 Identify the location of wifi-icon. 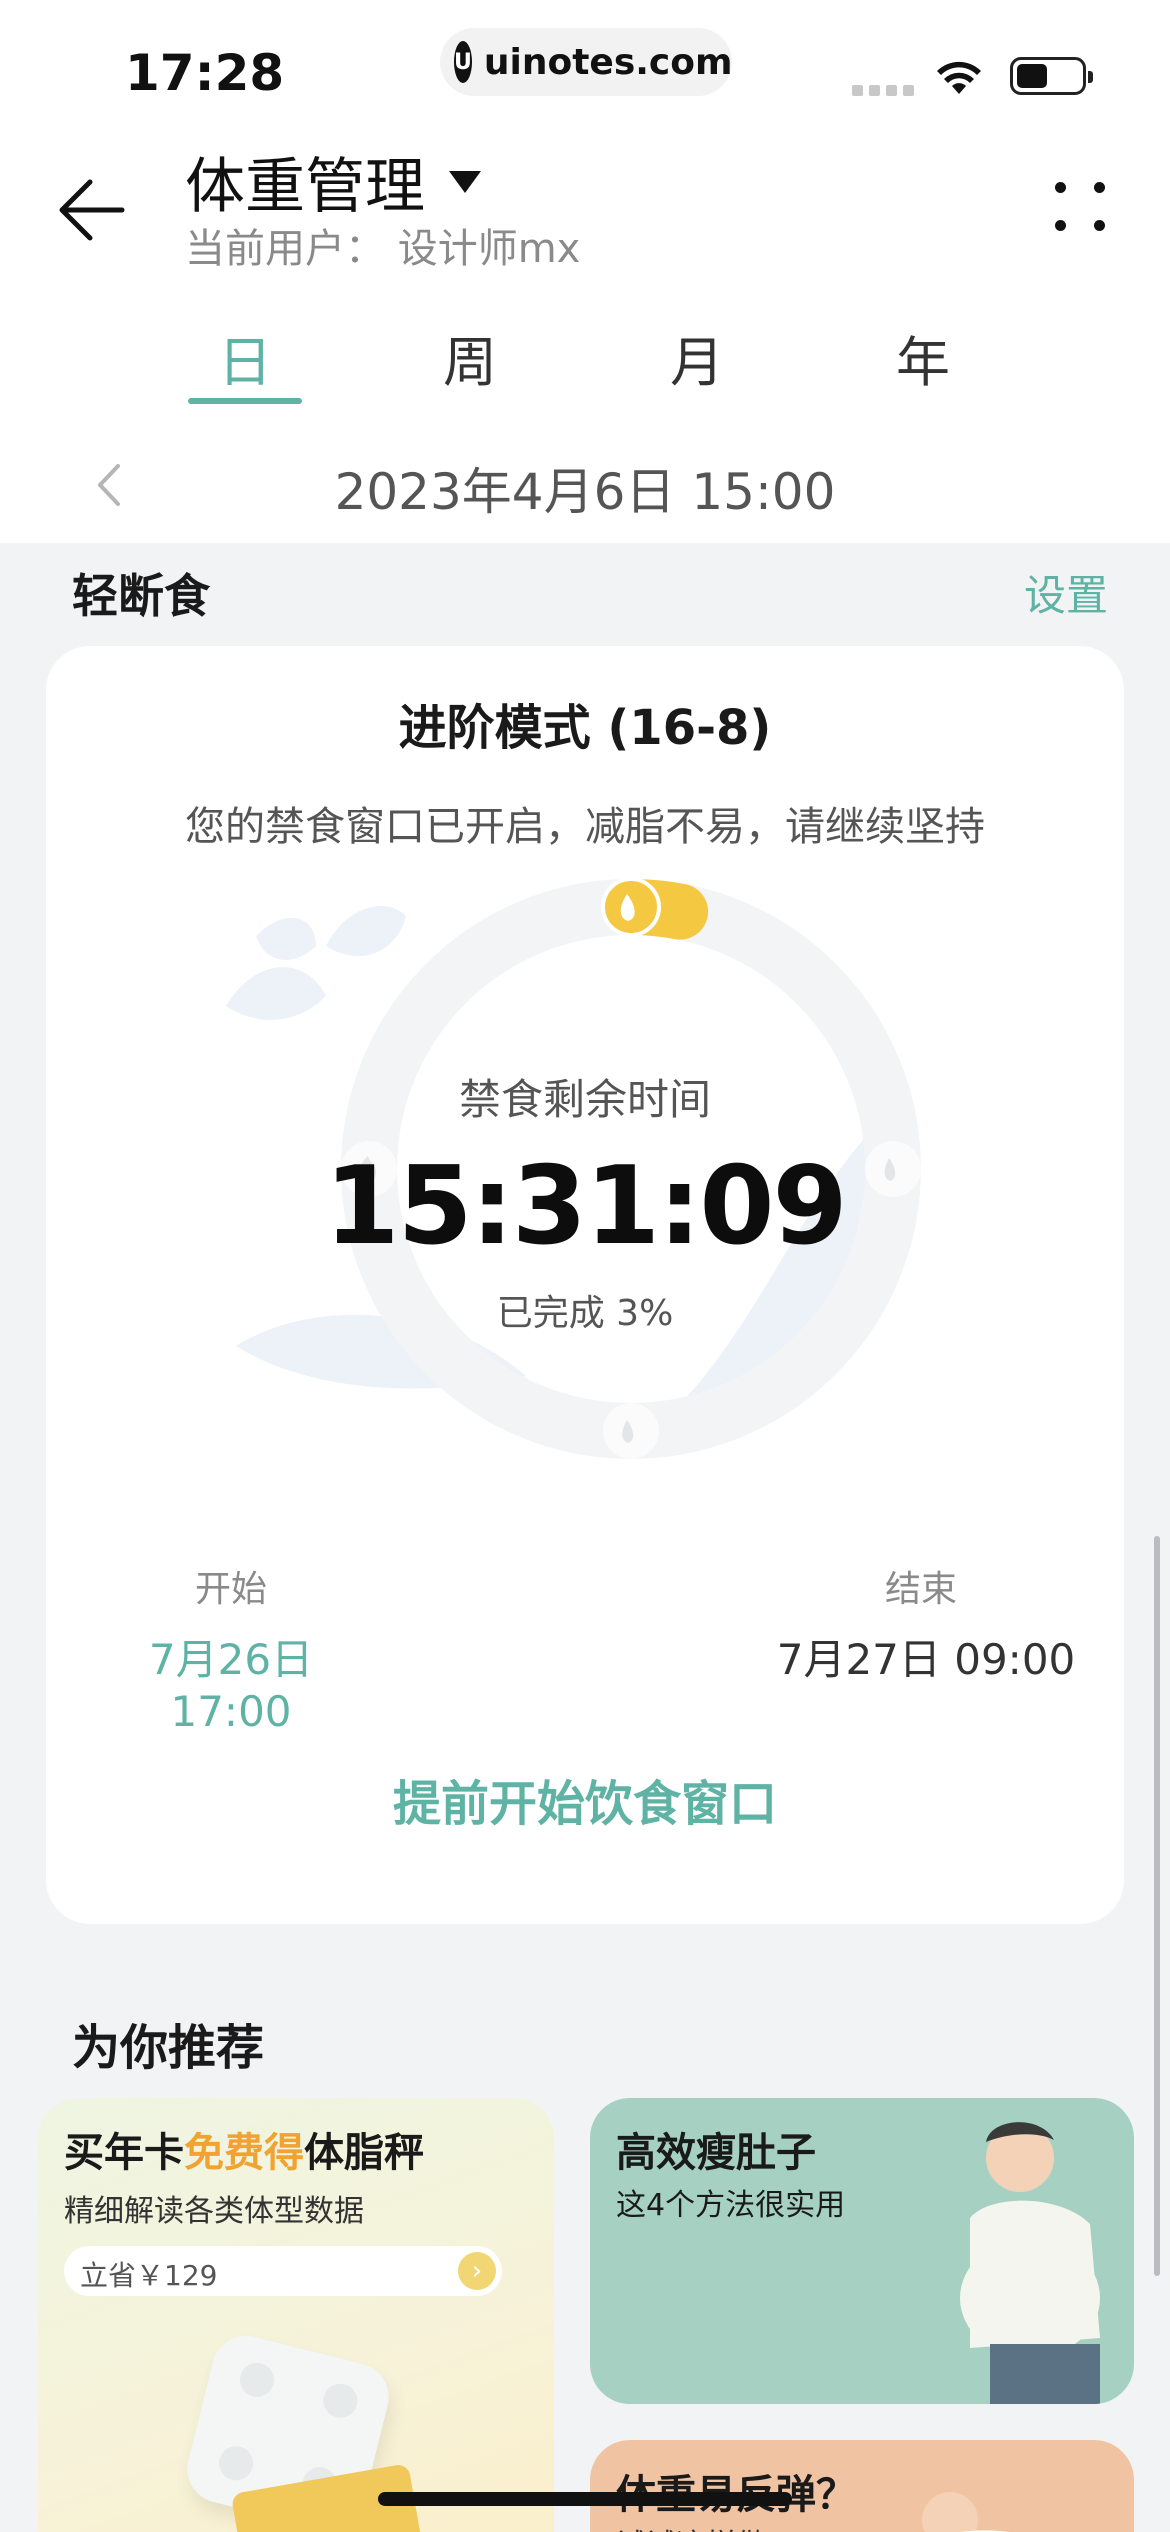
(959, 77).